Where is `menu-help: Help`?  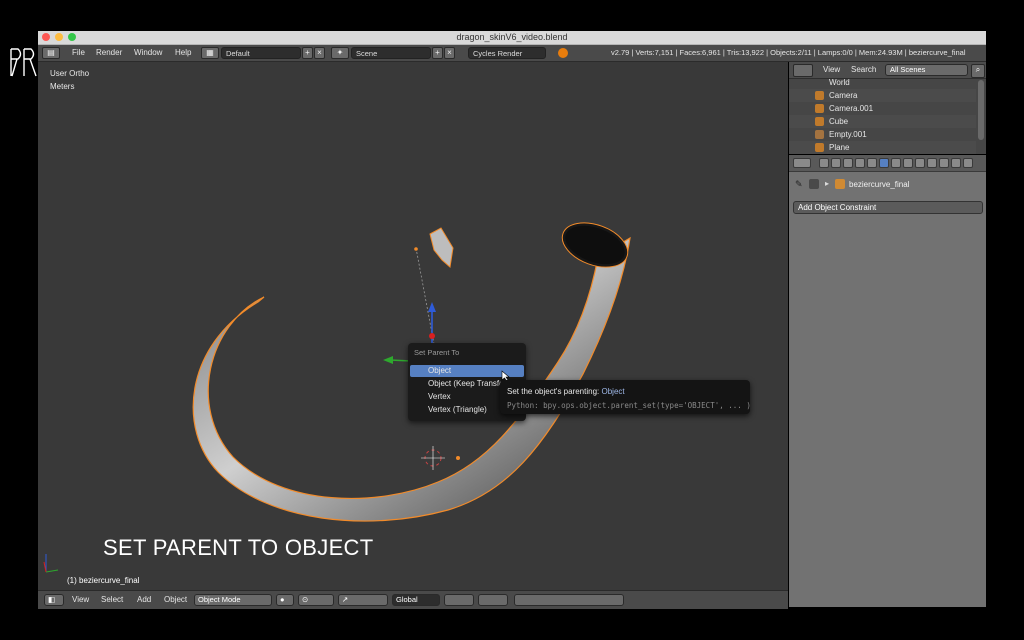
menu-help: Help is located at coordinates (183, 53).